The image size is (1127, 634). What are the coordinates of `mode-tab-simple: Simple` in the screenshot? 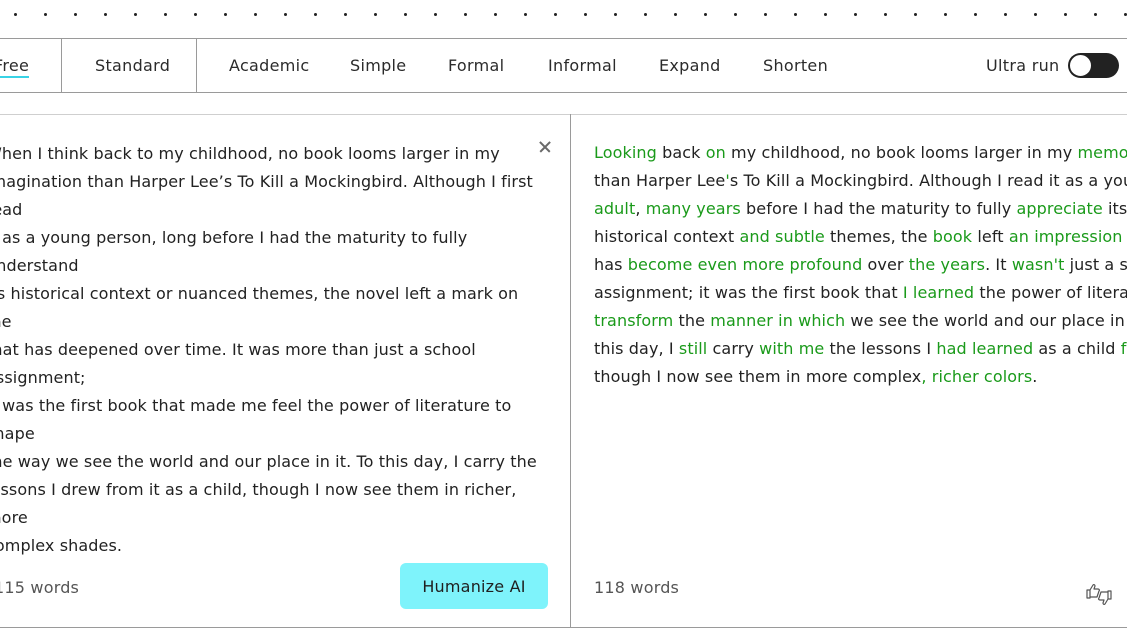 It's located at (378, 65).